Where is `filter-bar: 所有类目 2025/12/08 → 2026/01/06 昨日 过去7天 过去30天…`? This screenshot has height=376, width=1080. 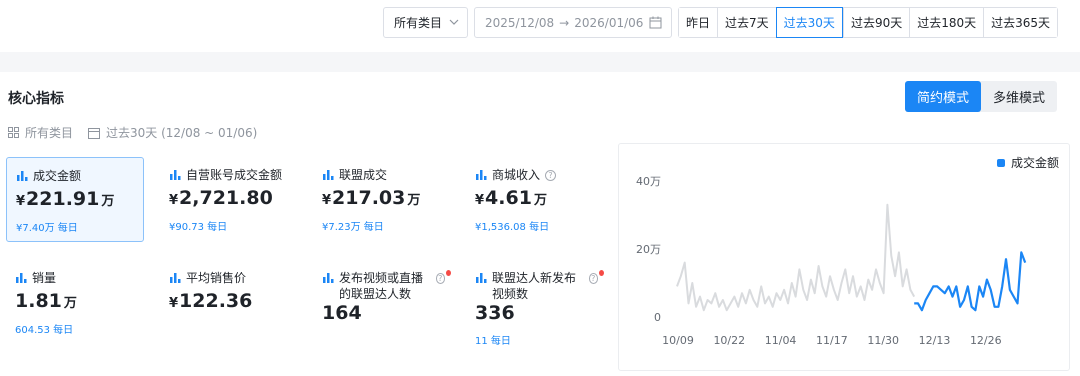
filter-bar: 所有类目 2025/12/08 → 2026/01/06 昨日 过去7天 过去30天… is located at coordinates (540, 26).